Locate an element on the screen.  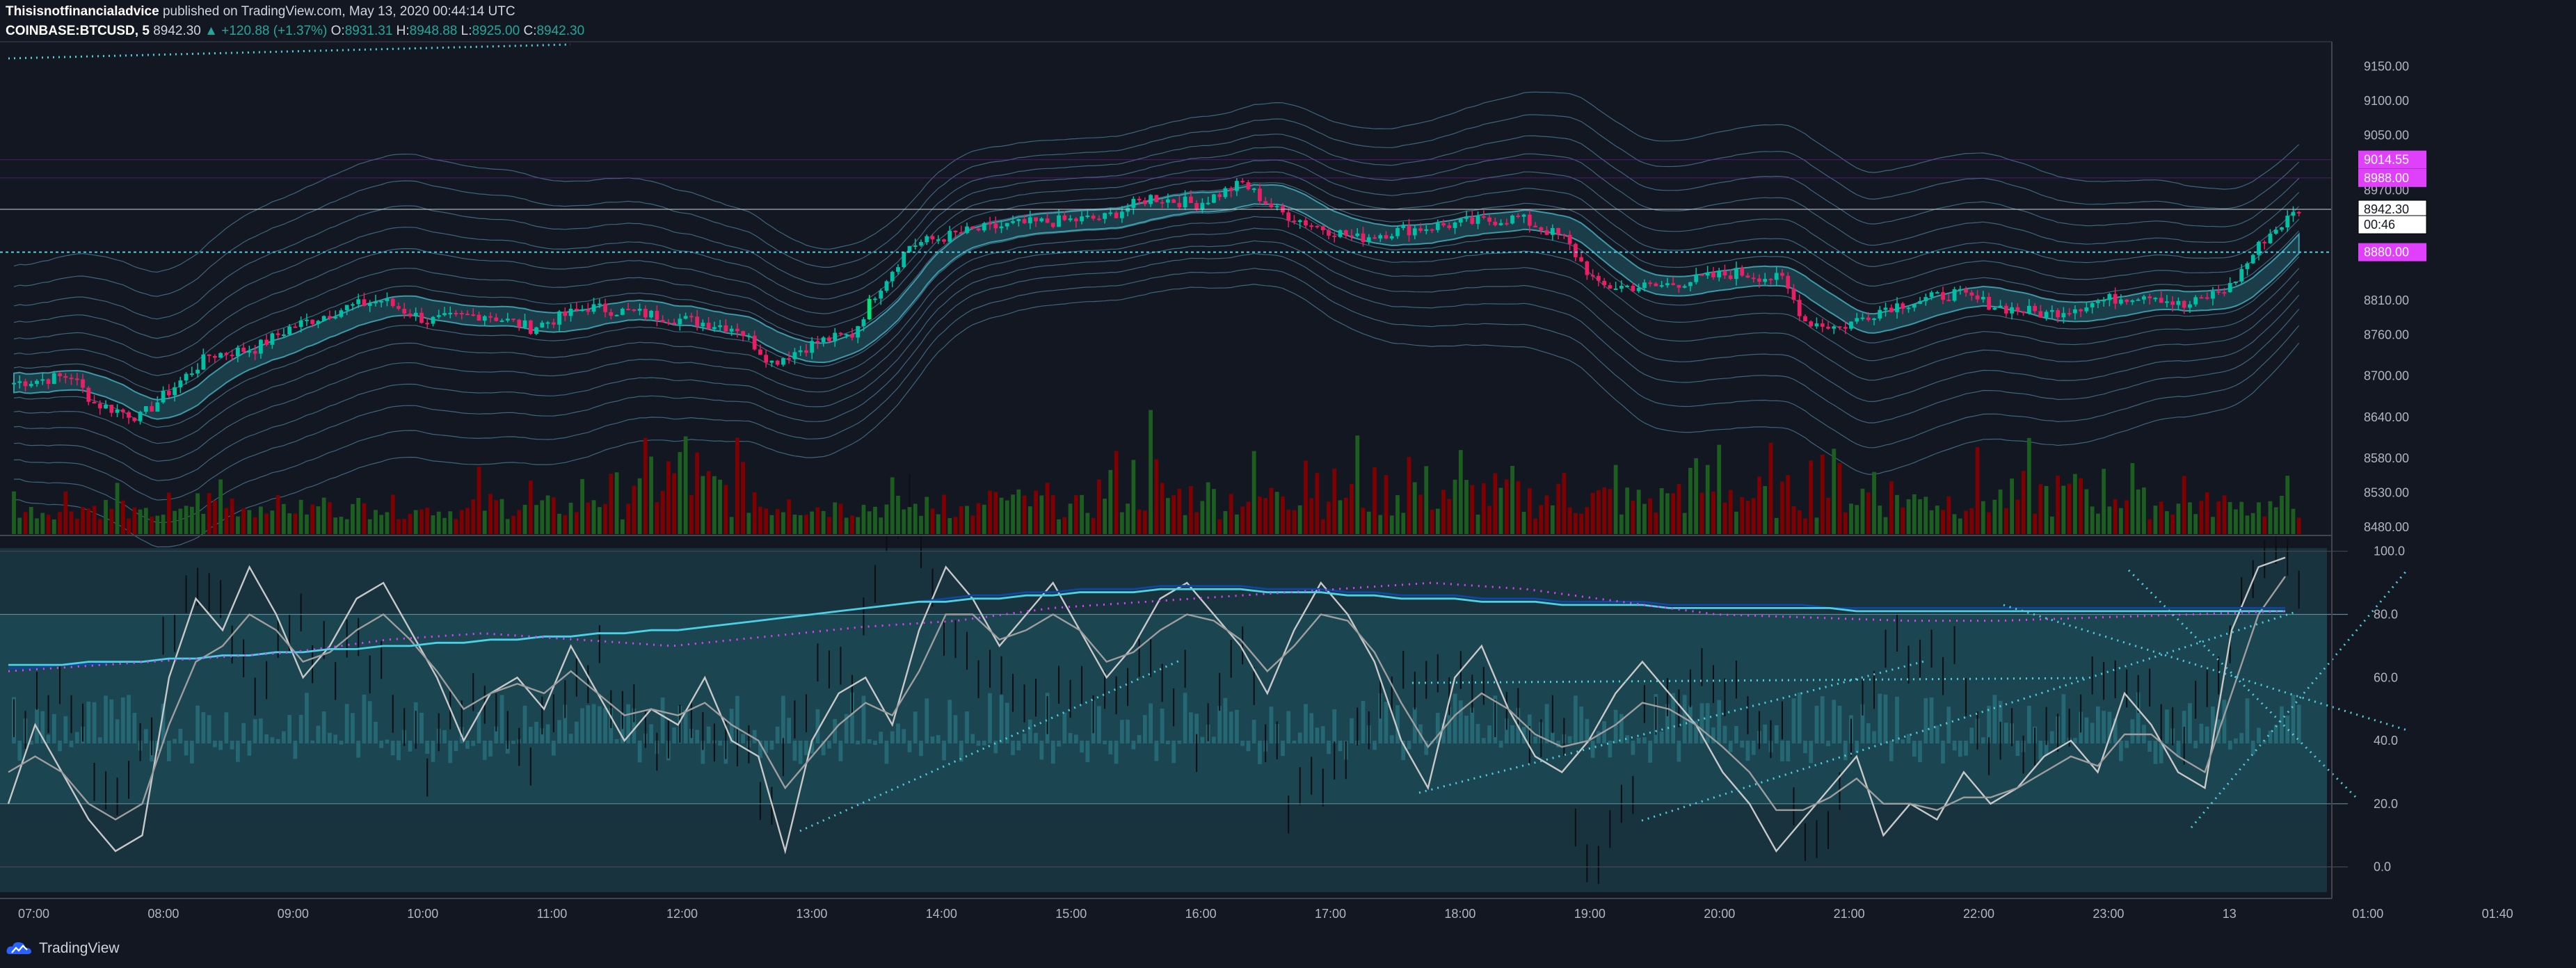
tradingview-logo: TradingView is located at coordinates (63, 949).